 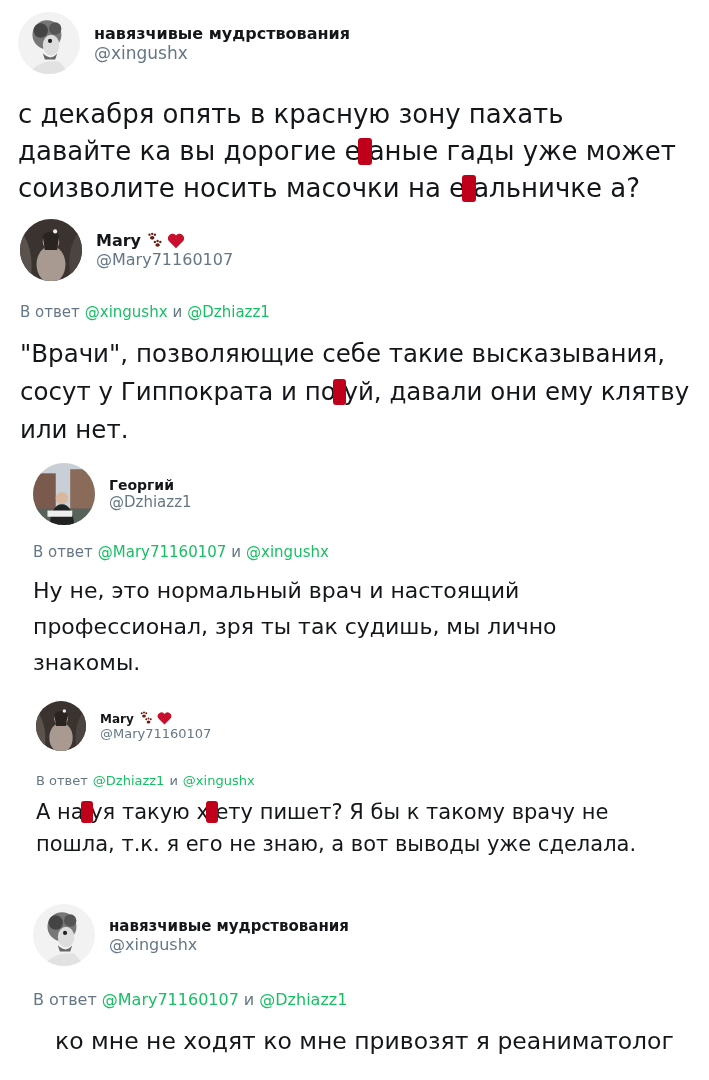 What do you see at coordinates (364, 1041) in the screenshot?
I see `tweet-text: ко мне не ходят ко мне привозят я реаниматолог` at bounding box center [364, 1041].